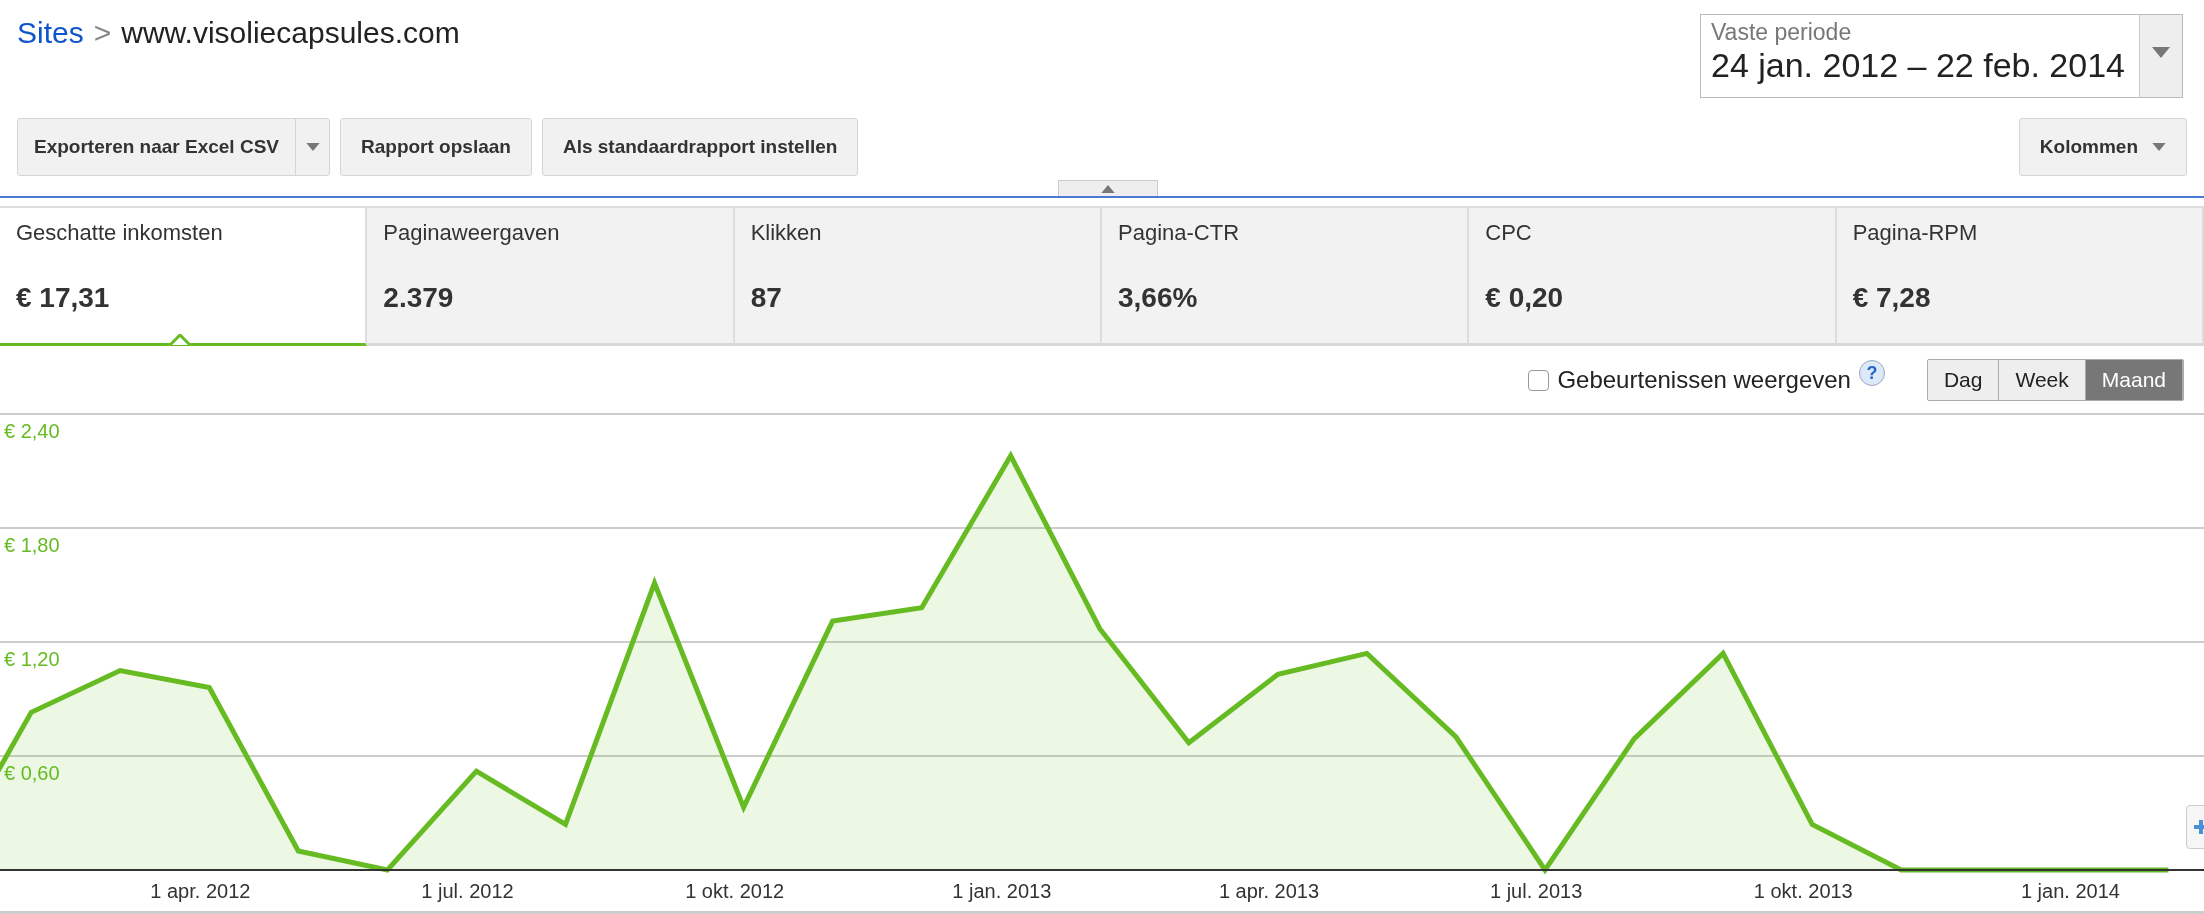 The height and width of the screenshot is (914, 2204). What do you see at coordinates (1781, 32) in the screenshot?
I see `date-range-label: Vaste periode` at bounding box center [1781, 32].